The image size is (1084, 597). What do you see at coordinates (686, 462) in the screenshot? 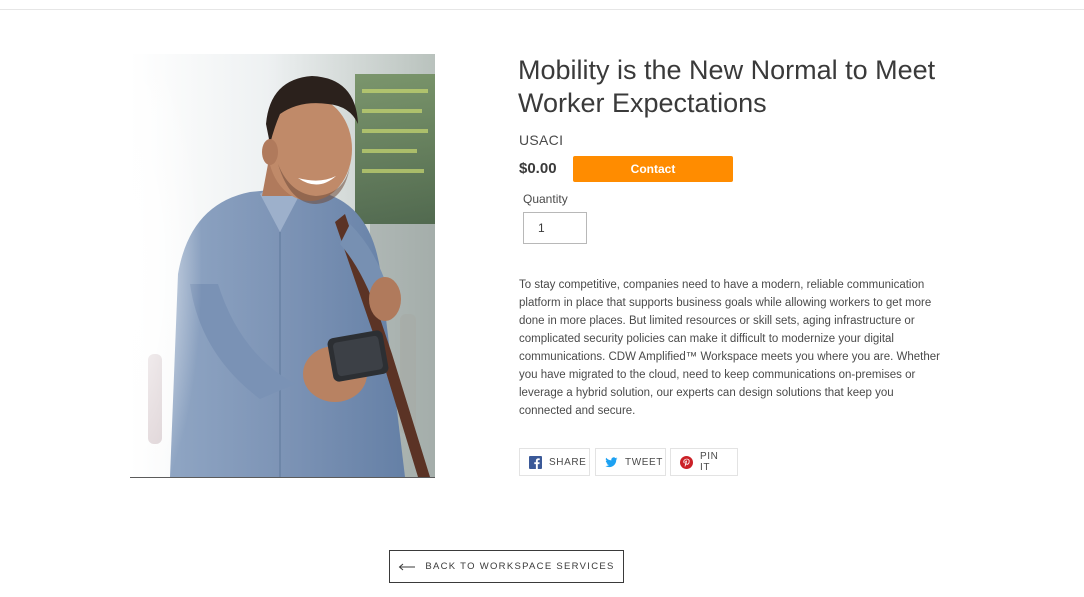
I see `pinterest-icon` at bounding box center [686, 462].